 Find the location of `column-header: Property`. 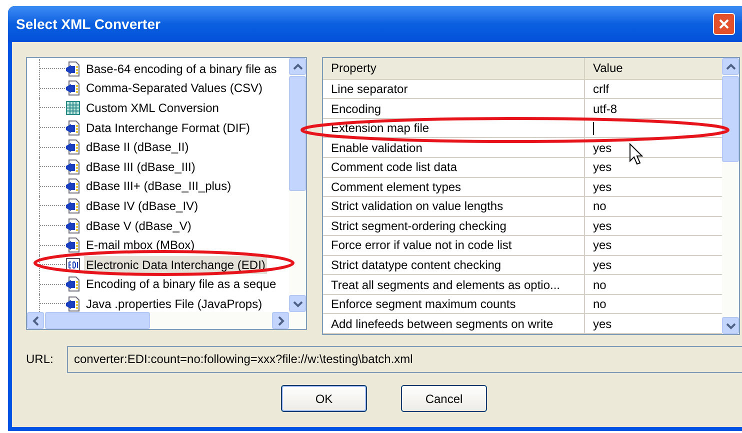

column-header: Property is located at coordinates (454, 68).